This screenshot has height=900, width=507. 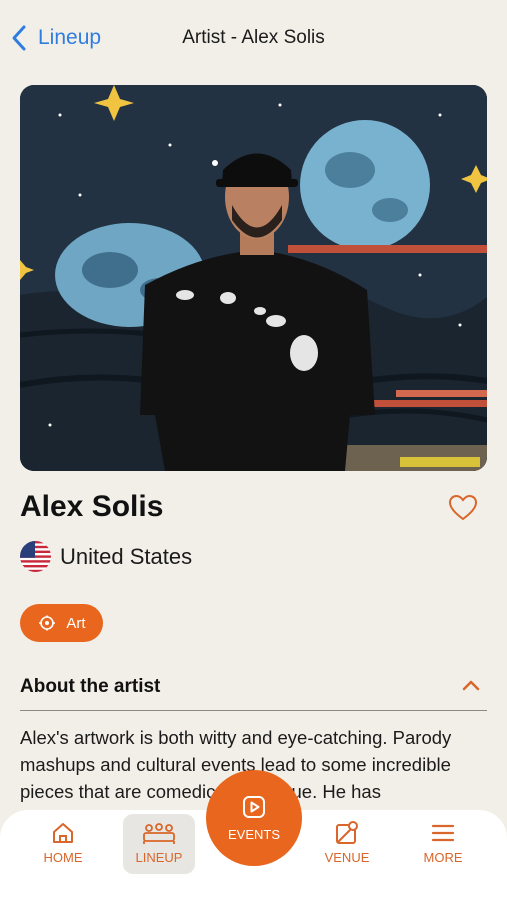 What do you see at coordinates (35, 556) in the screenshot?
I see `us-flag-icon` at bounding box center [35, 556].